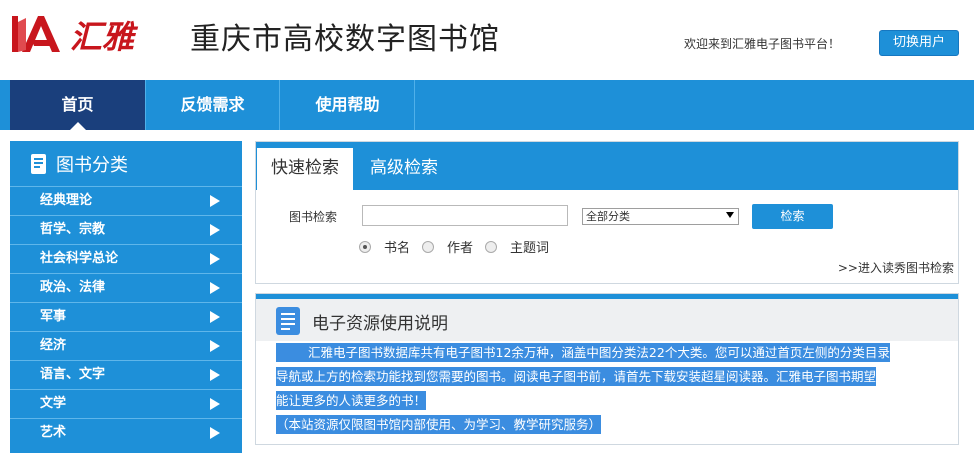 The image size is (974, 453). What do you see at coordinates (730, 215) in the screenshot?
I see `chevron-down-icon` at bounding box center [730, 215].